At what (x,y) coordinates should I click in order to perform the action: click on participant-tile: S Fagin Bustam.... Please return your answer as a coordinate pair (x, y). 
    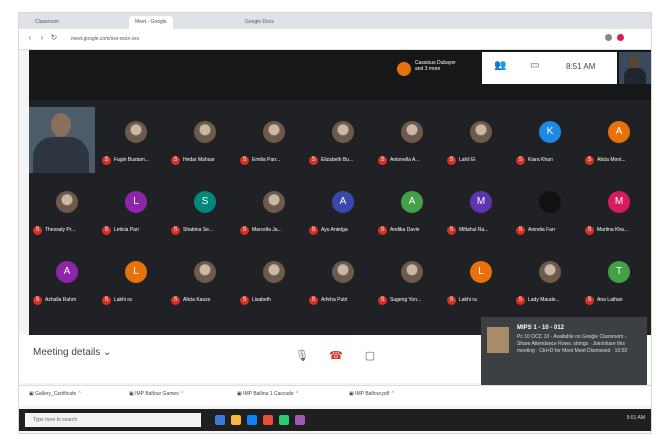
    Looking at the image, I should click on (133, 140).